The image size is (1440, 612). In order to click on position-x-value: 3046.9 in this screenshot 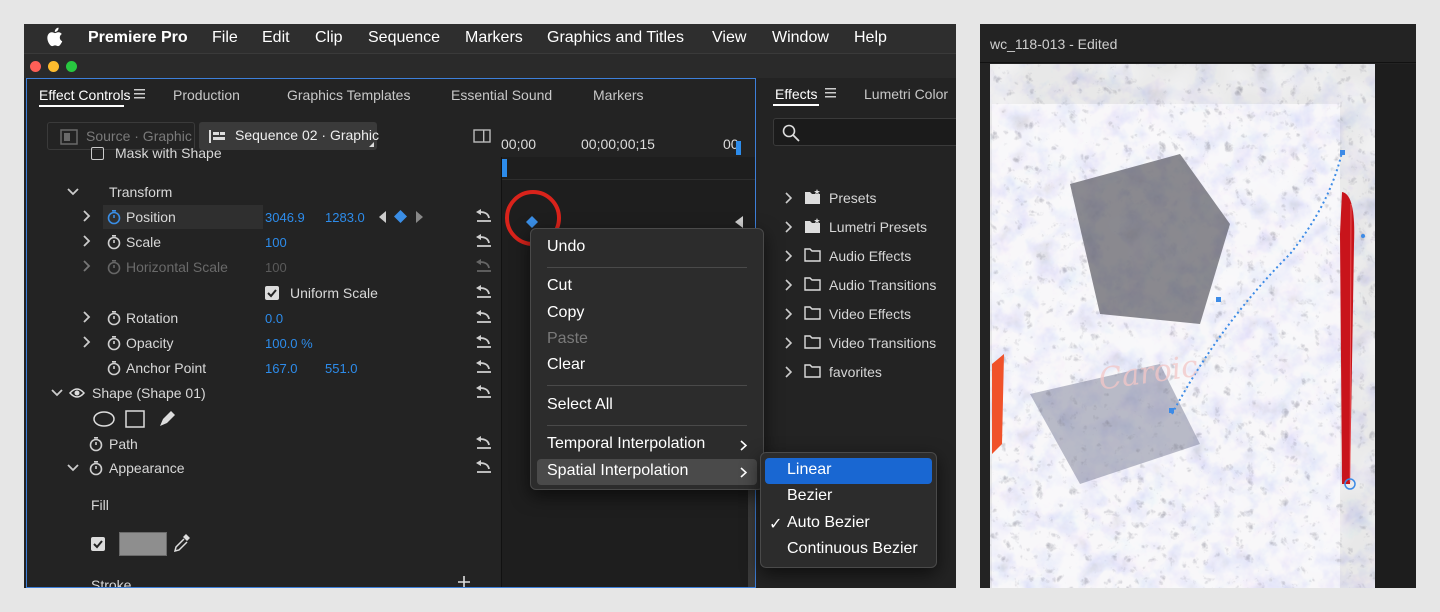, I will do `click(285, 217)`.